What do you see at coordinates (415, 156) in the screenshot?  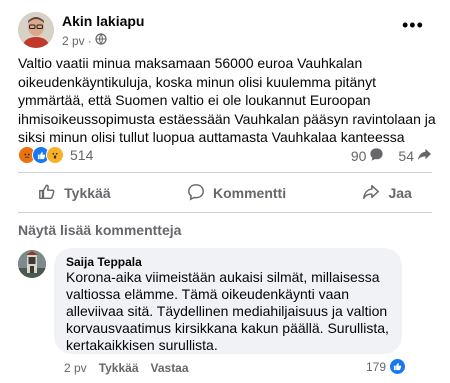 I see `share-count: 54` at bounding box center [415, 156].